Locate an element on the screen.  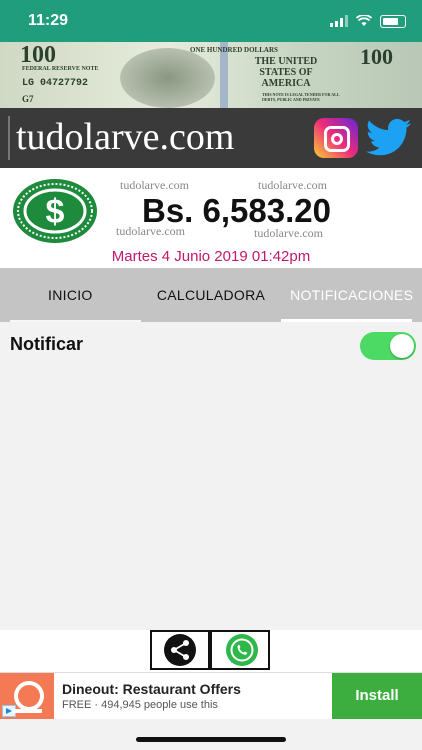
brand-bar: tudolarve.com is located at coordinates (211, 138).